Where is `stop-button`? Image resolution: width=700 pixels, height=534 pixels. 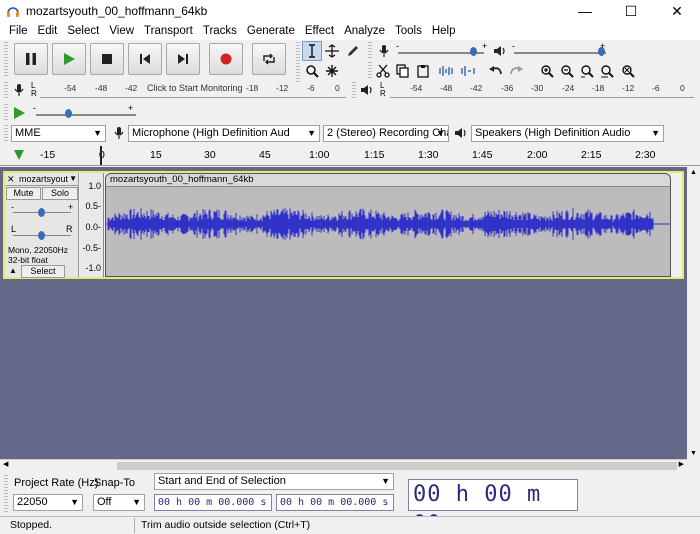 stop-button is located at coordinates (107, 59).